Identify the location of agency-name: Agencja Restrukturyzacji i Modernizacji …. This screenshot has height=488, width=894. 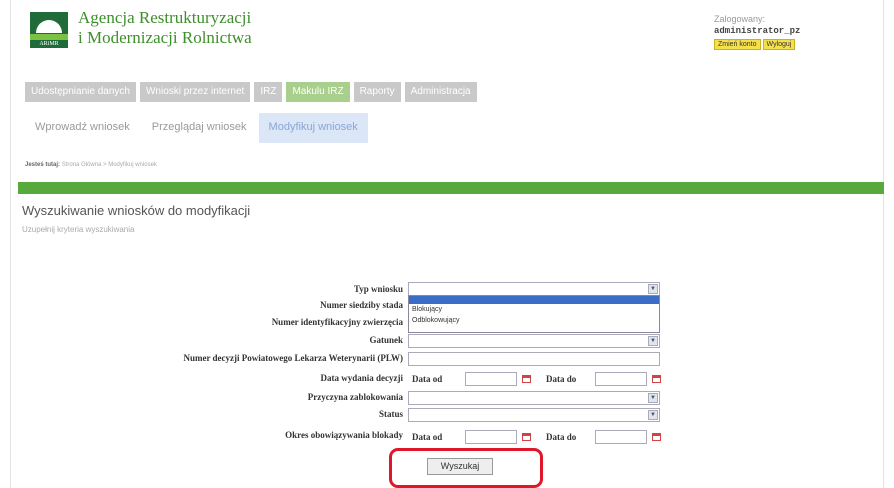
(165, 28).